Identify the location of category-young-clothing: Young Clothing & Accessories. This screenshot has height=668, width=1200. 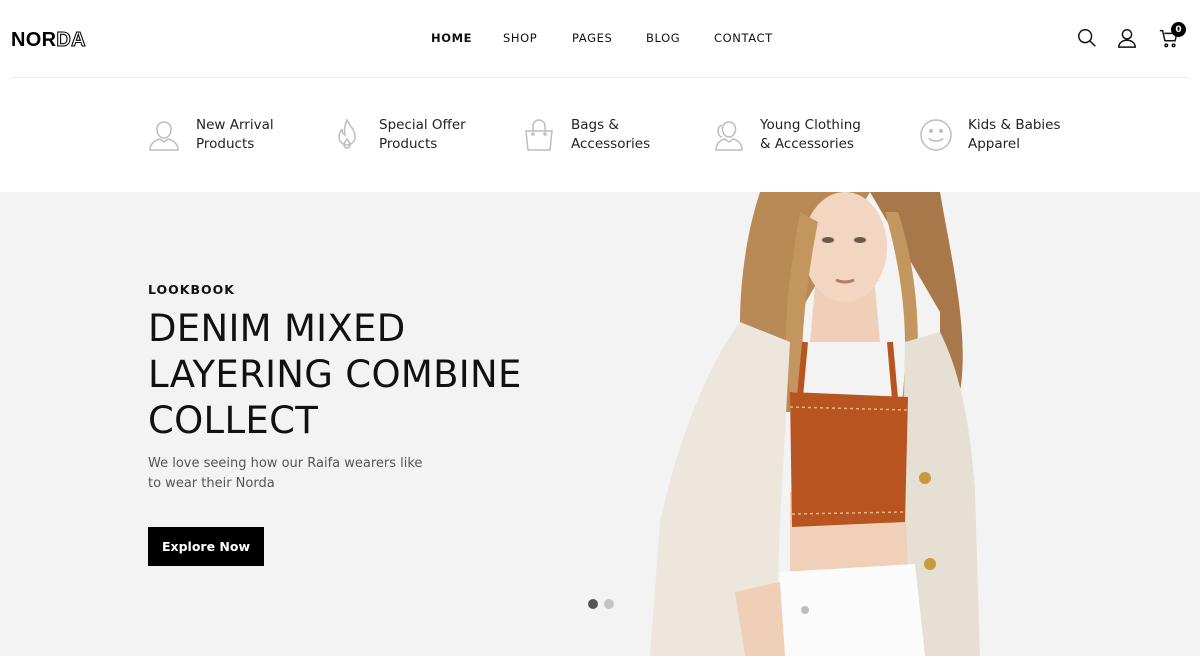
(785, 136).